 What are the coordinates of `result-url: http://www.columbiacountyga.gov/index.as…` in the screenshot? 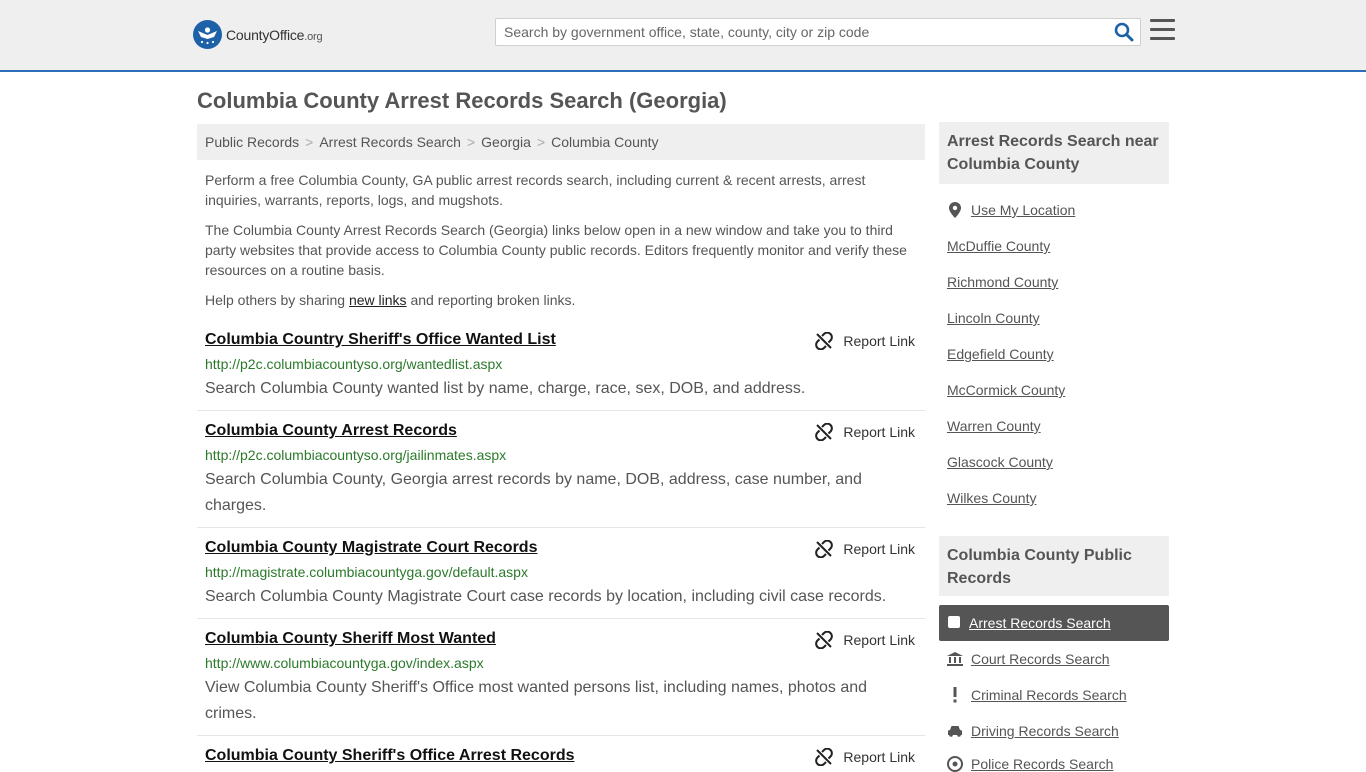 It's located at (344, 663).